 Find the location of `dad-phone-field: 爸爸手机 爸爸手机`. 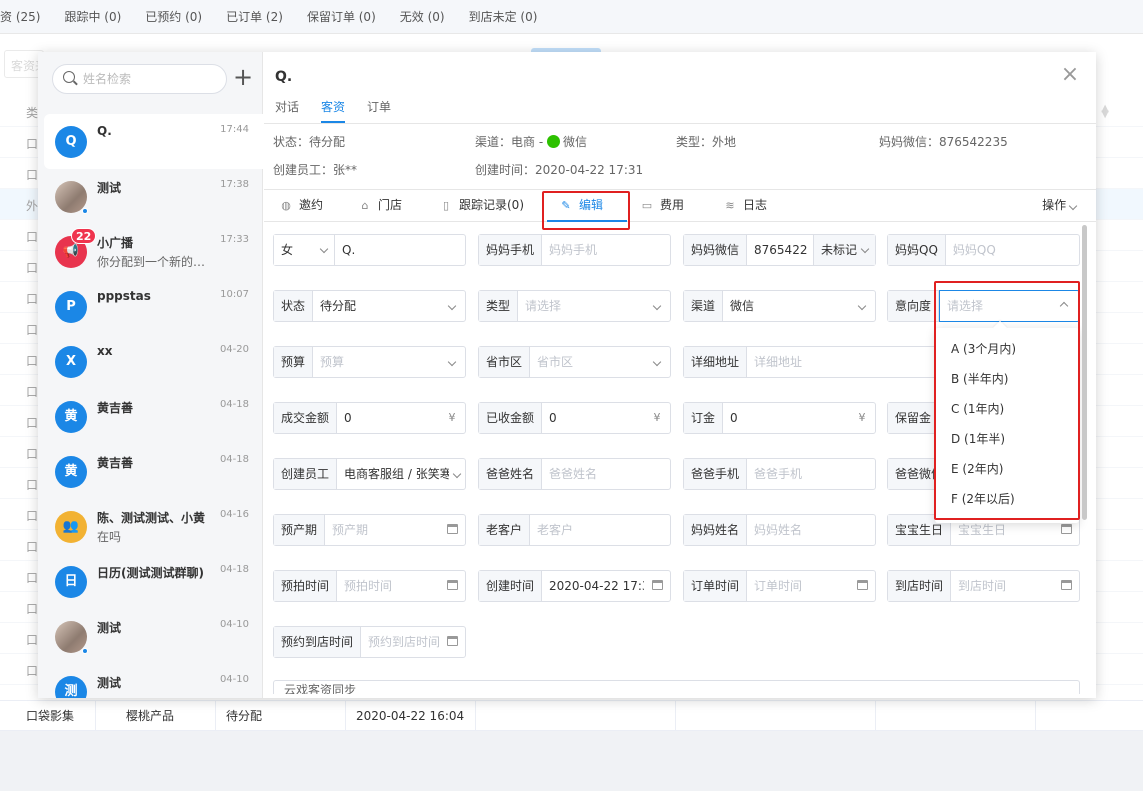

dad-phone-field: 爸爸手机 爸爸手机 is located at coordinates (779, 474).